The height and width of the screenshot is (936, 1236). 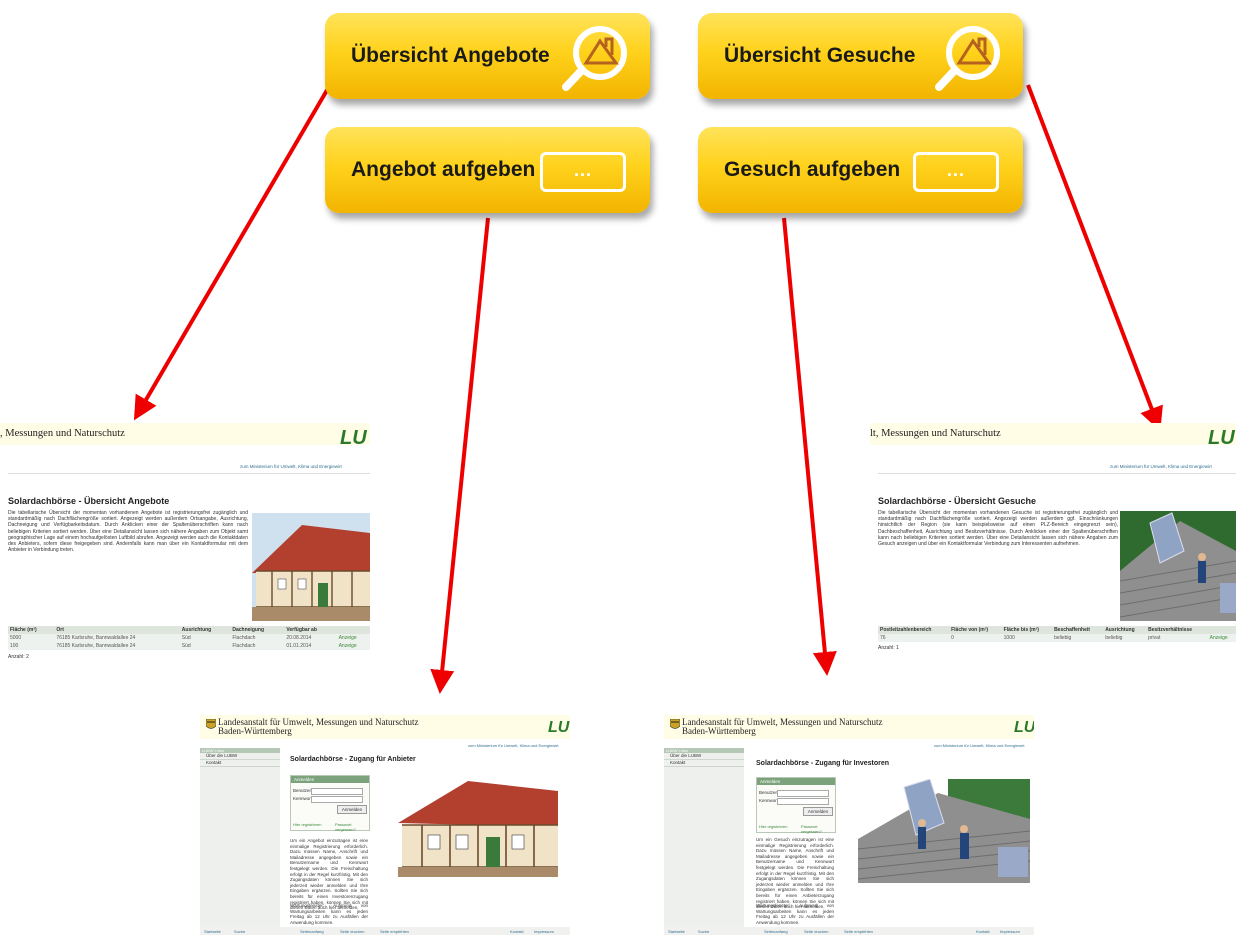 What do you see at coordinates (450, 55) in the screenshot?
I see `overview-offers-label: Übersicht Angebote` at bounding box center [450, 55].